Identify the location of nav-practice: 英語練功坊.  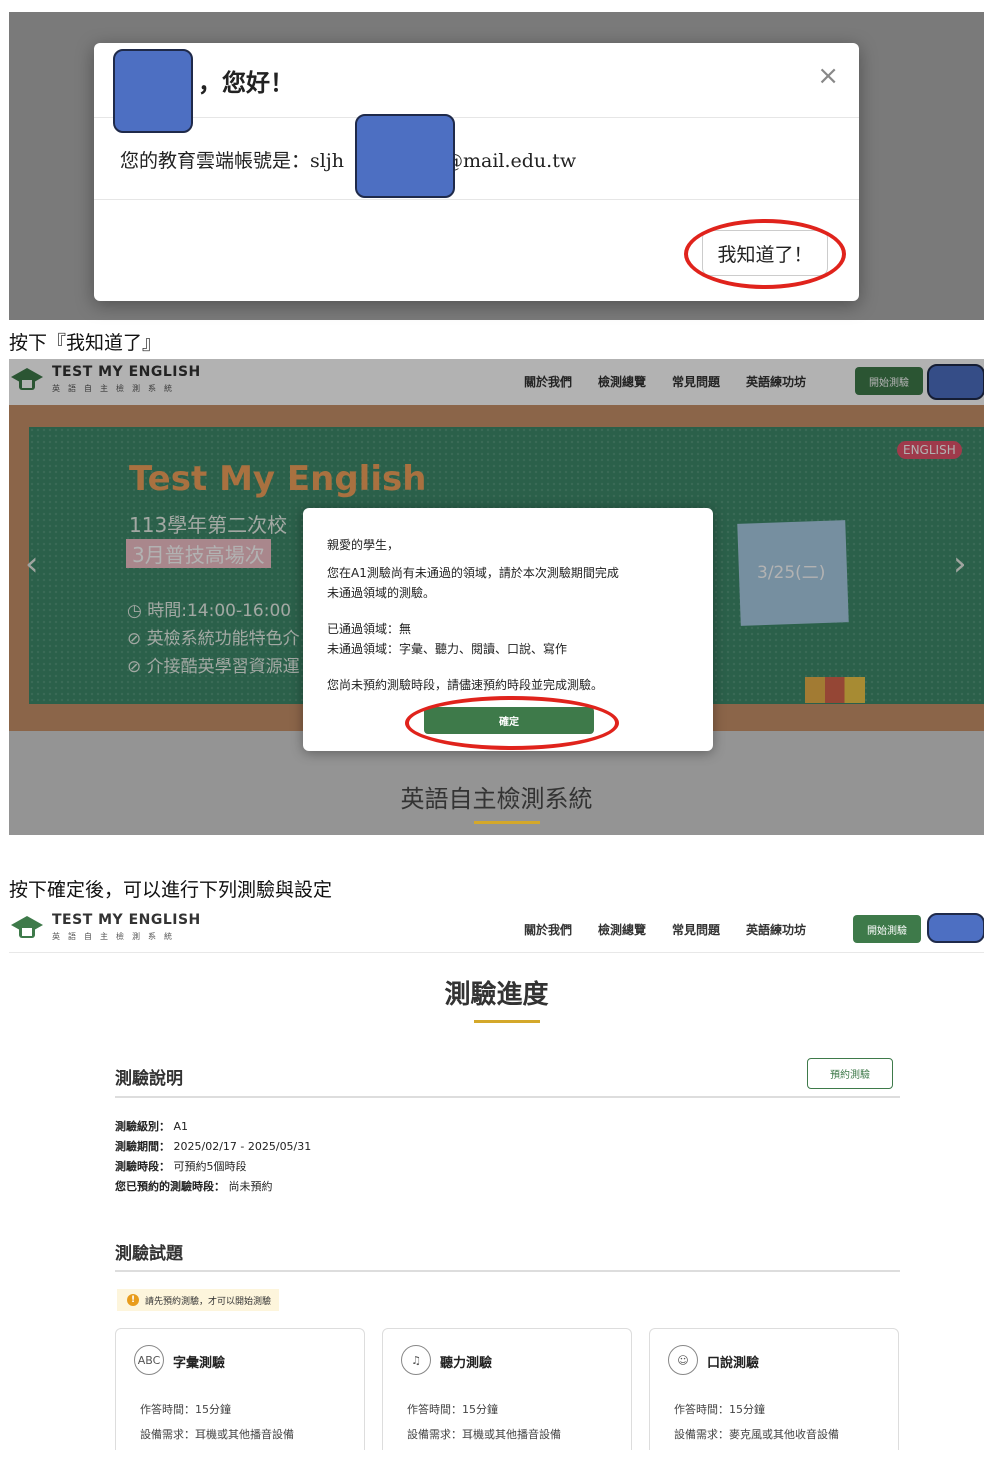
(776, 929).